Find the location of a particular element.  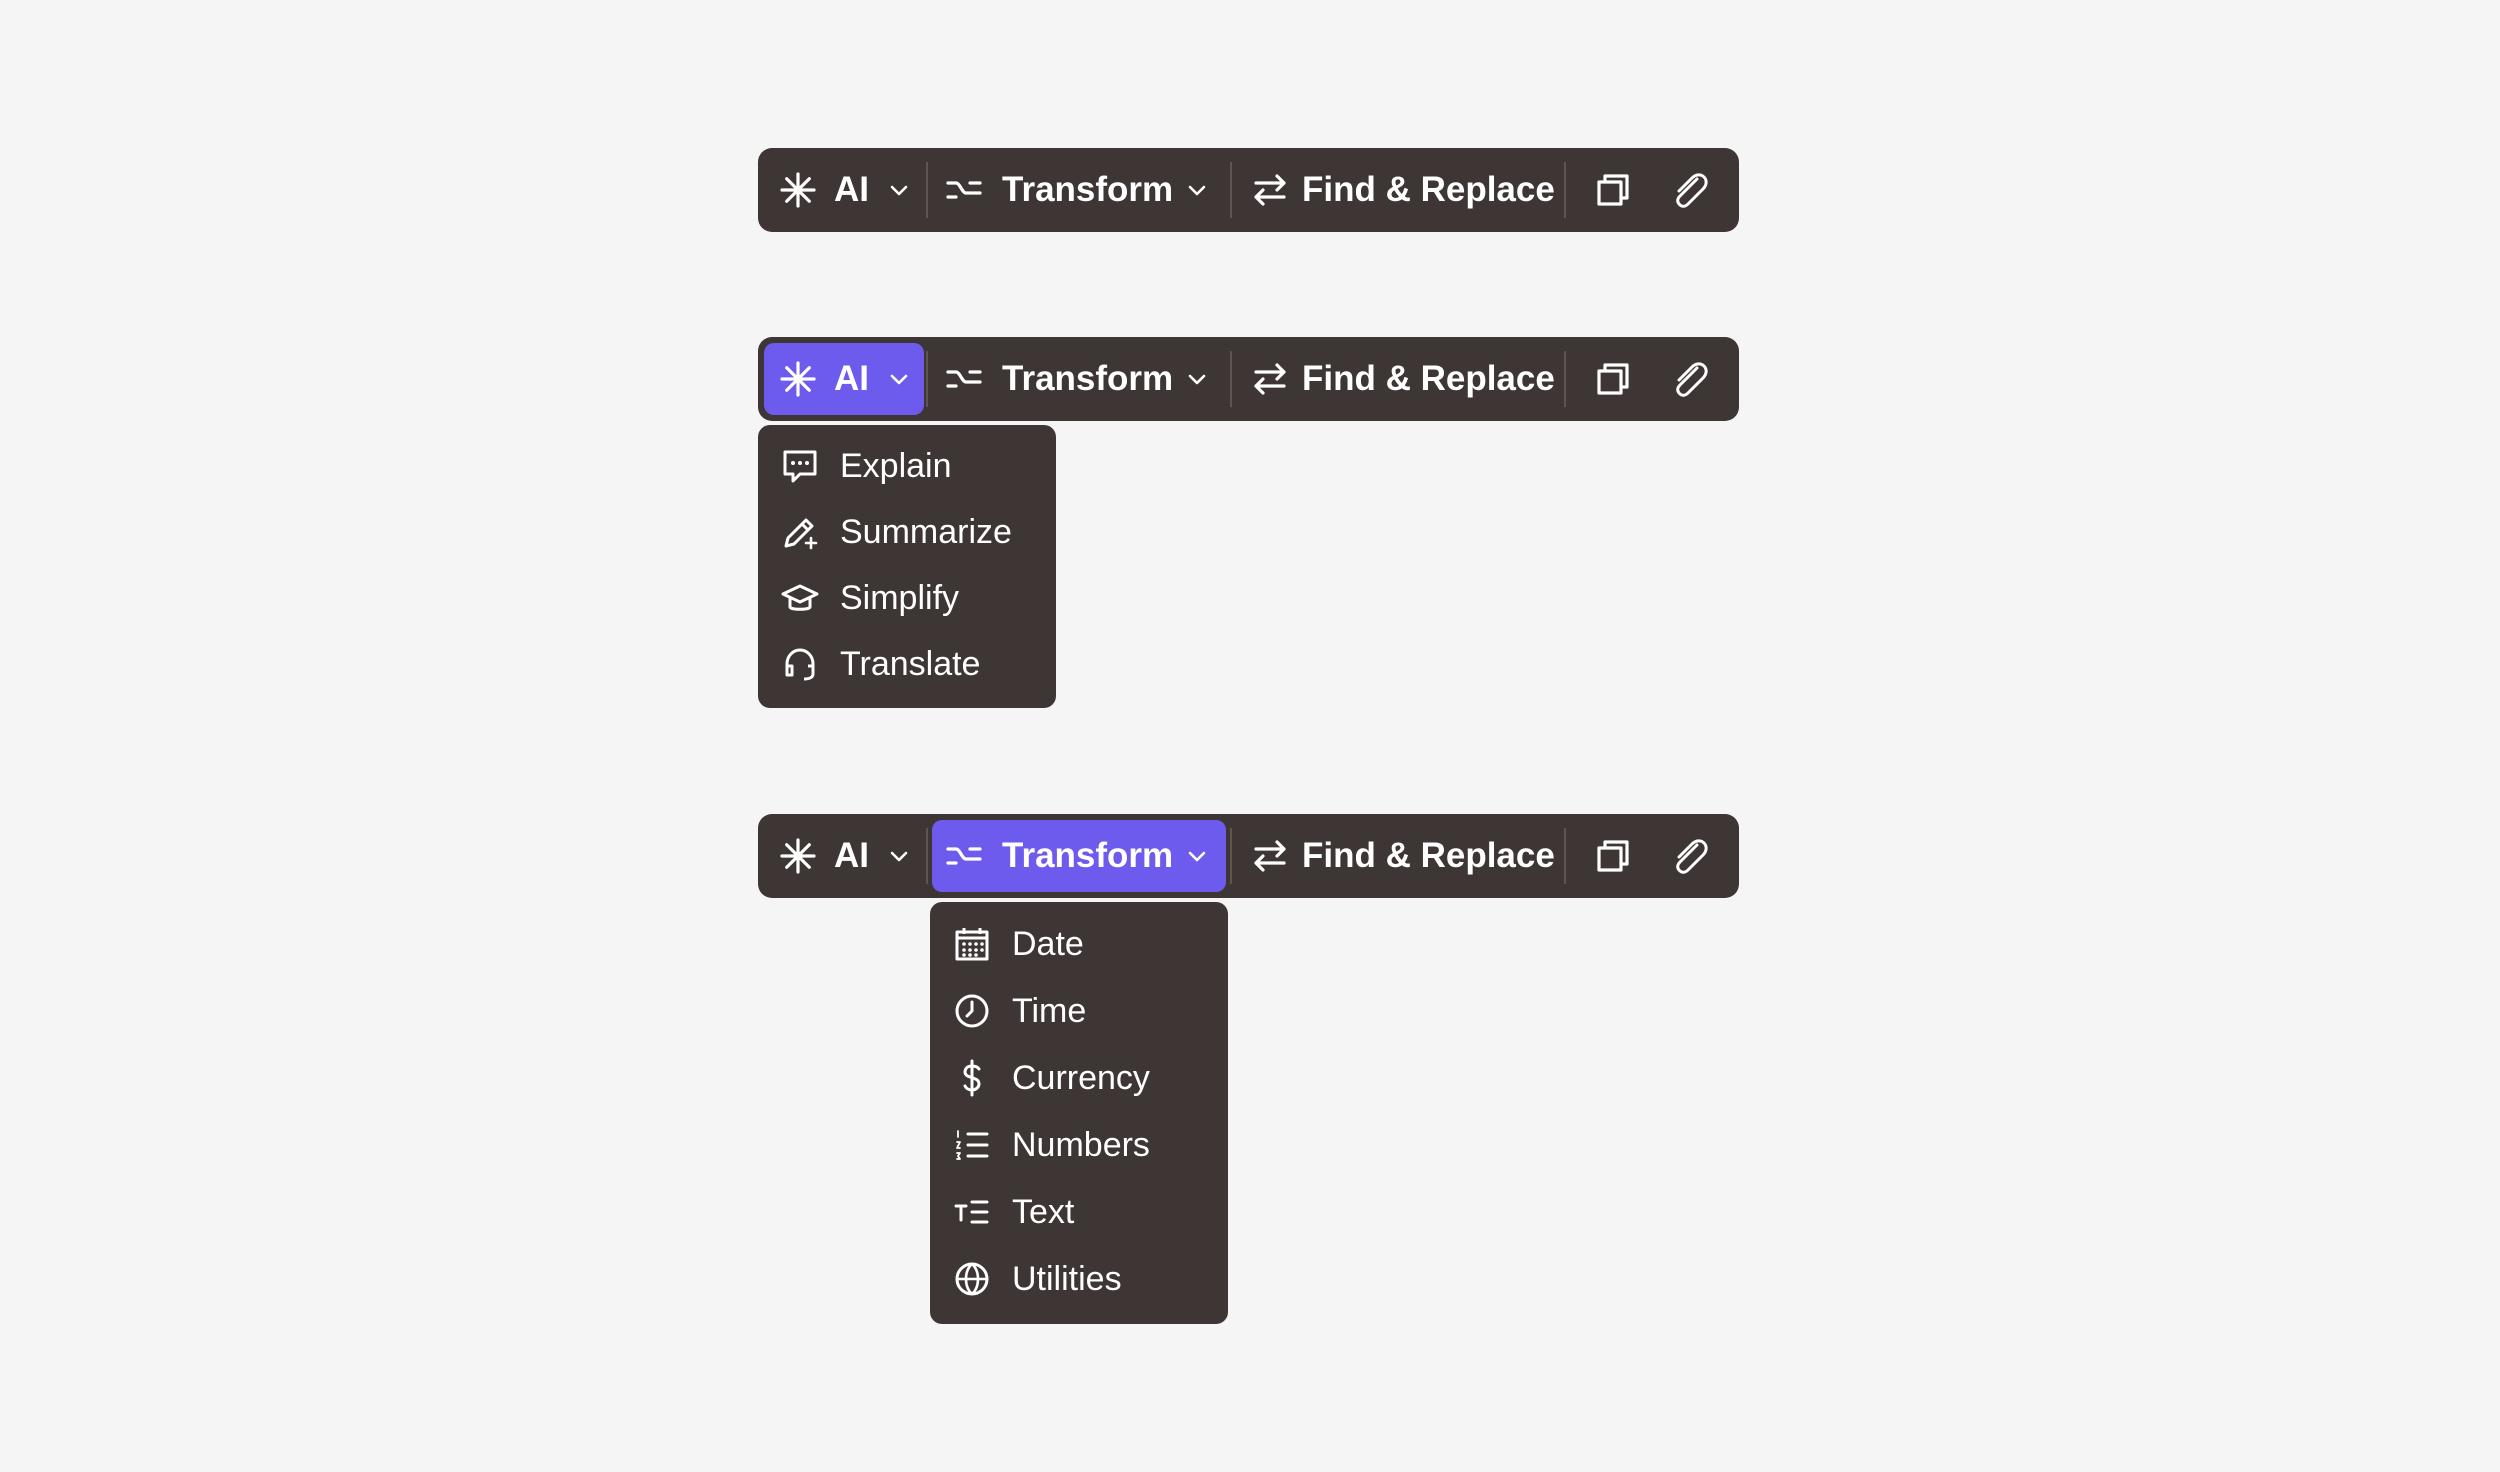

menu-item-label: Numbers is located at coordinates (1081, 1145).